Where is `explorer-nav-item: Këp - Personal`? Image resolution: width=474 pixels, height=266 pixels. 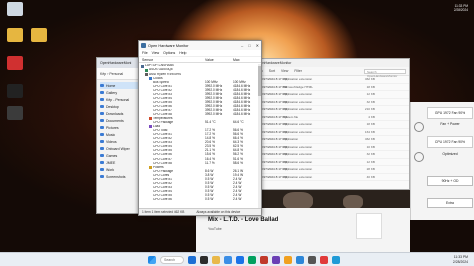 explorer-nav-item: Këp - Personal is located at coordinates (121, 99).